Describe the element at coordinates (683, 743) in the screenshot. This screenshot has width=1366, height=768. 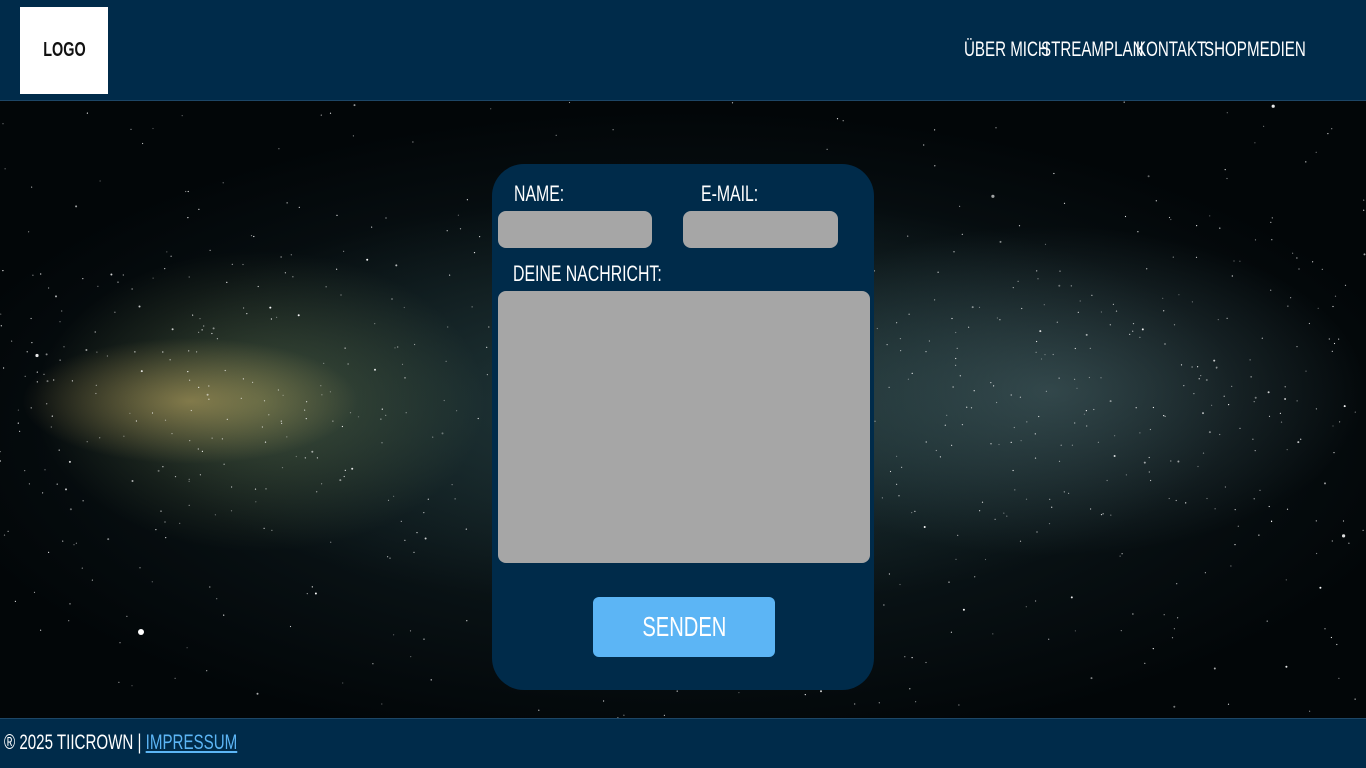
I see `site-footer: ® 2025 Tiicrown | Impressum` at that location.